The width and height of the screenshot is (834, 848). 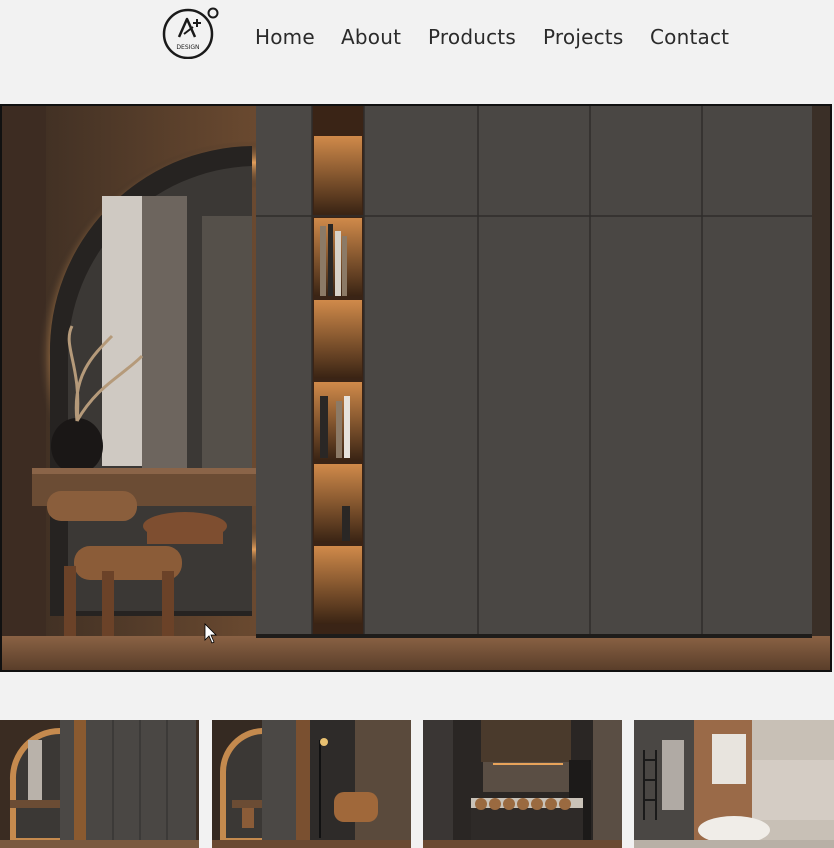 I want to click on nav-contact: Contact, so click(x=689, y=37).